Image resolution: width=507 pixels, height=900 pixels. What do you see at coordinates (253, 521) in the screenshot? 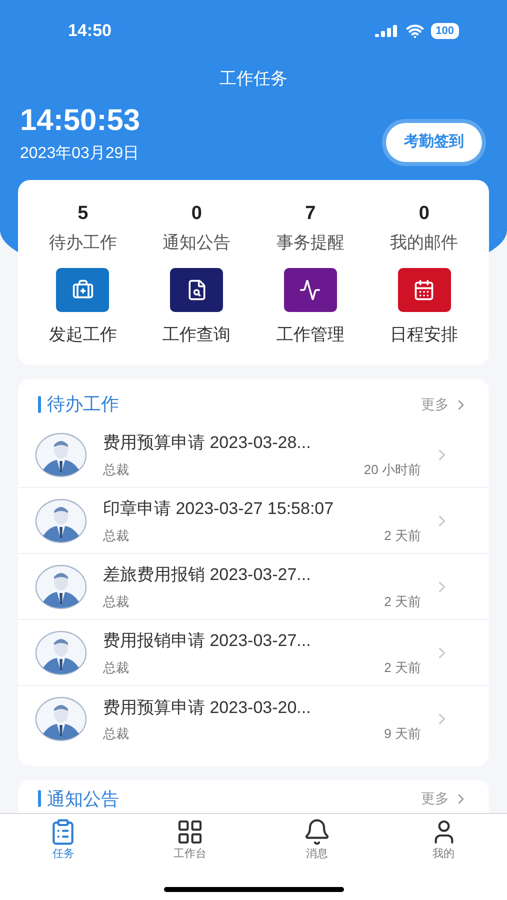
I see `pending-item: 印章申请 2023-03-27 15:58:07 总裁 2 天前` at bounding box center [253, 521].